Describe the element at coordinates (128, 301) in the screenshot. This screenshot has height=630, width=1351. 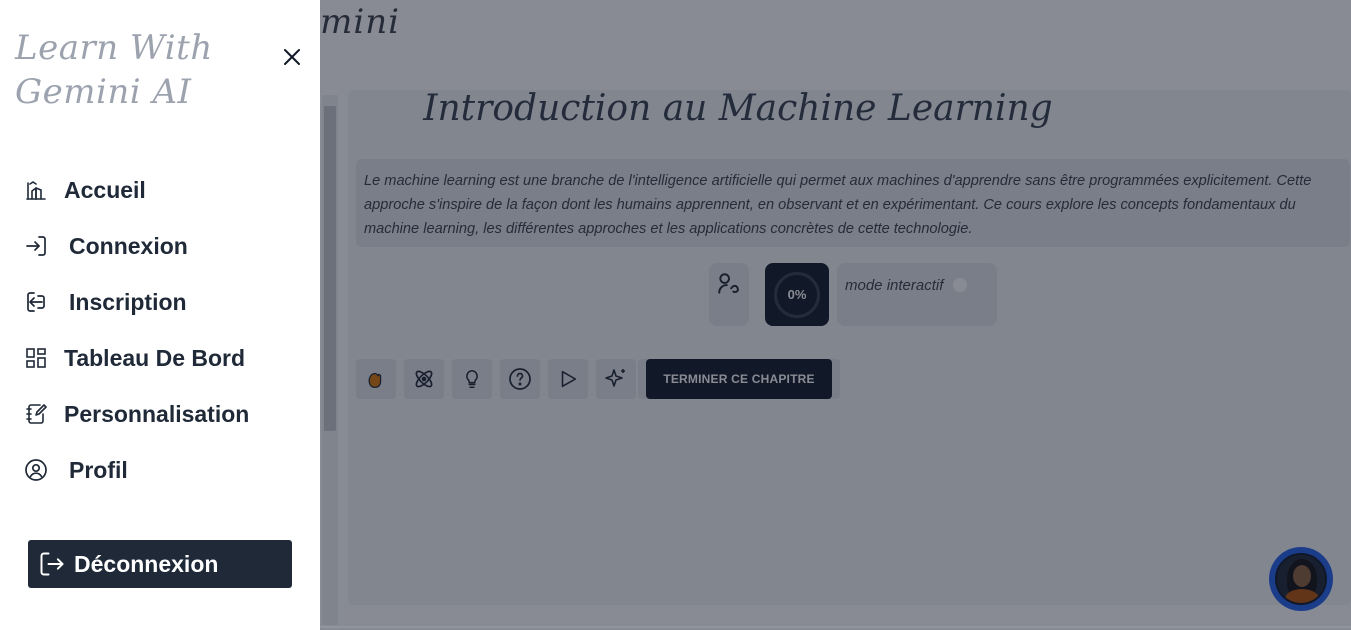
I see `nav-label-inscription: Inscription` at that location.